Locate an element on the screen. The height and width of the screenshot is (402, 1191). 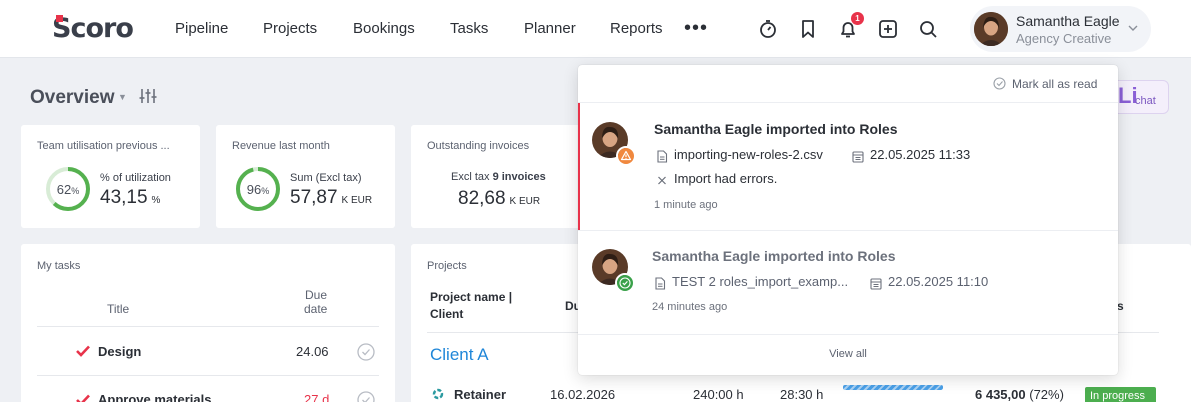
logo-text: Scoro is located at coordinates (93, 28).